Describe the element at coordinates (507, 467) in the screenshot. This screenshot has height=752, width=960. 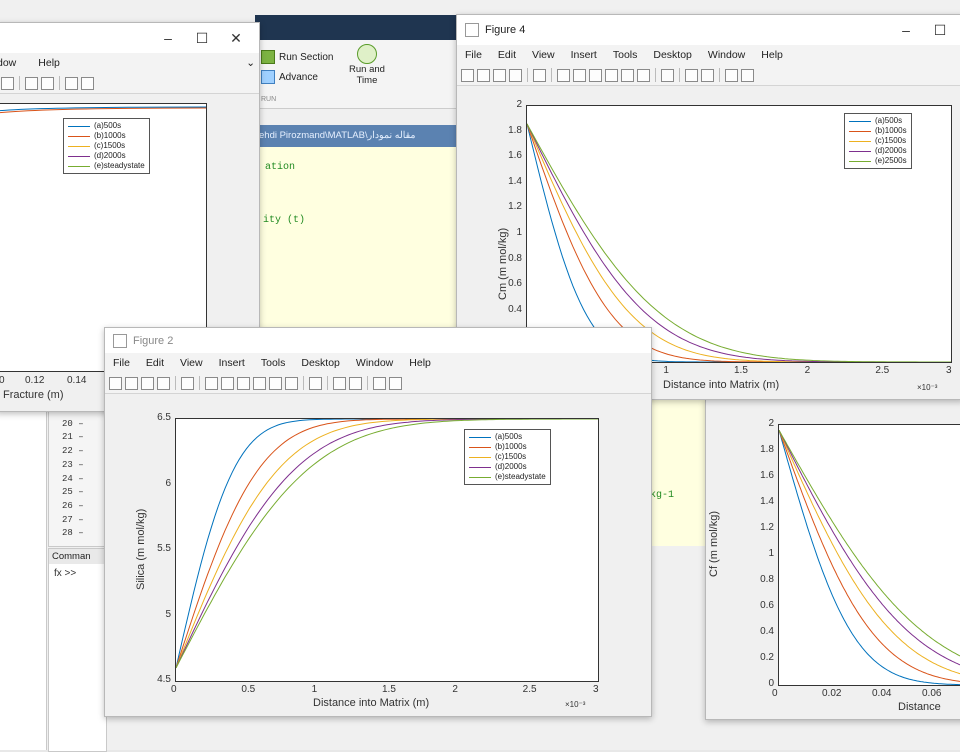
I see `legend-entry: (d)2000s` at that location.